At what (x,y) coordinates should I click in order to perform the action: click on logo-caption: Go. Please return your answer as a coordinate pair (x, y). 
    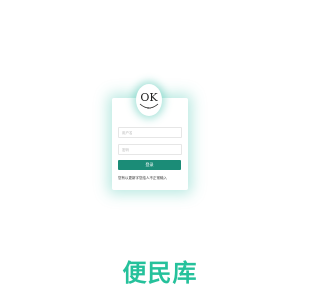
    Looking at the image, I should click on (149, 108).